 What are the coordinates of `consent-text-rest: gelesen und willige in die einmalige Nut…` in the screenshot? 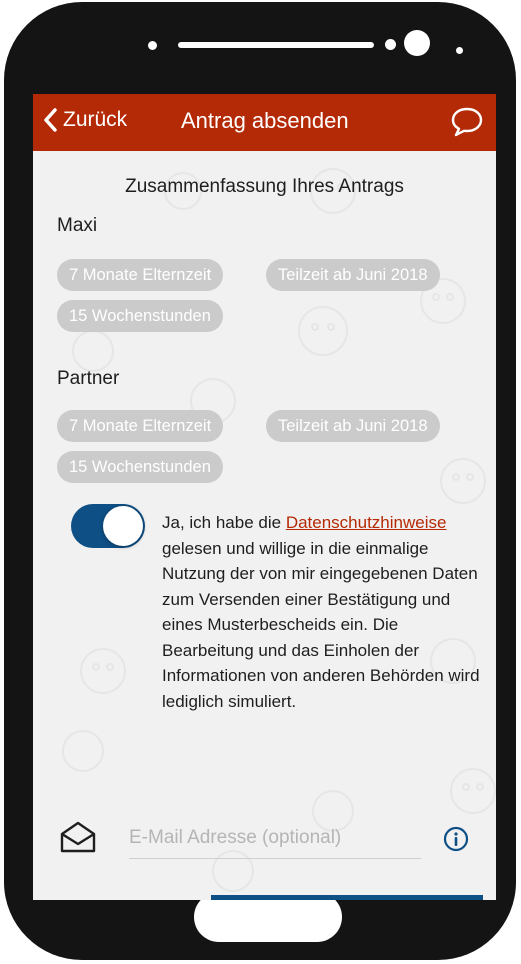 It's located at (321, 624).